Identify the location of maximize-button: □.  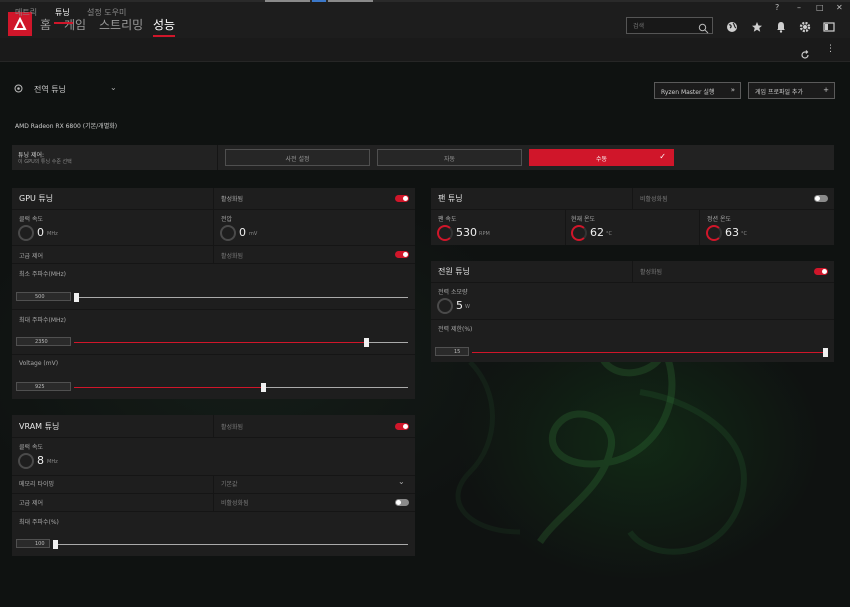
(820, 7).